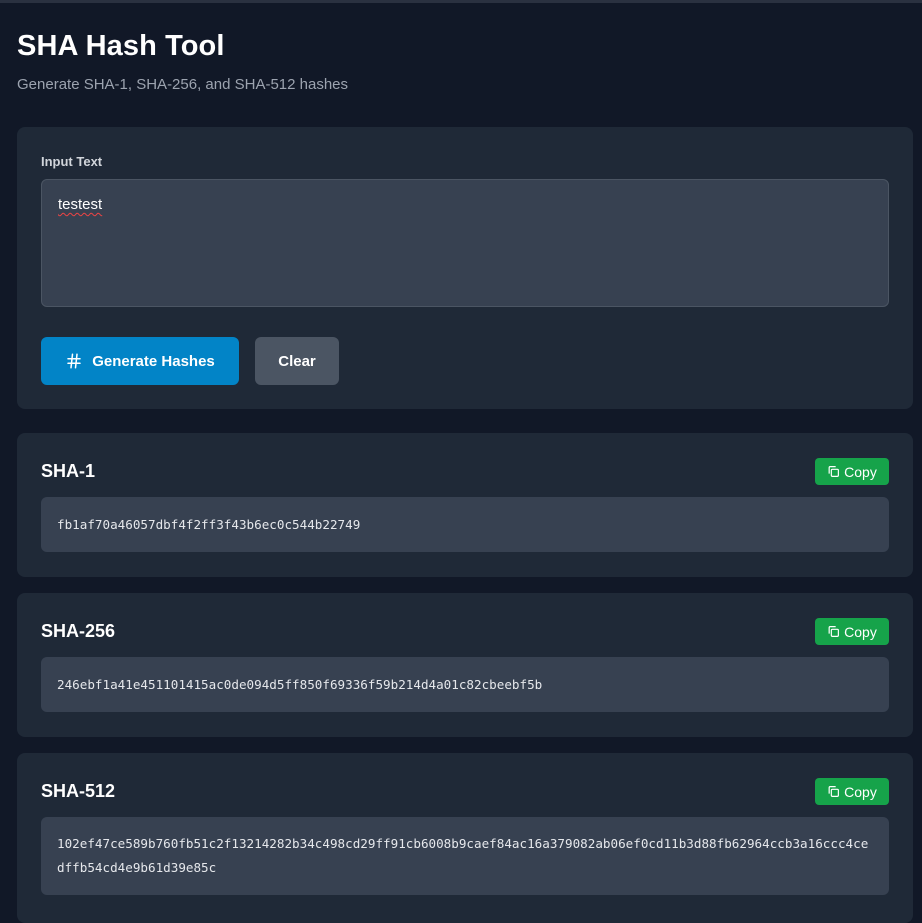 Image resolution: width=922 pixels, height=923 pixels. What do you see at coordinates (68, 471) in the screenshot?
I see `sha1-title: SHA-1` at bounding box center [68, 471].